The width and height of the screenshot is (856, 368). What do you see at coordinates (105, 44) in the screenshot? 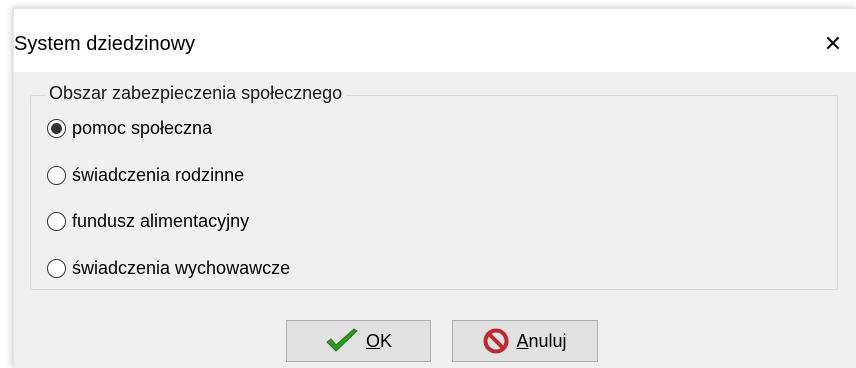
I see `window-title: System dziedzinowy` at bounding box center [105, 44].